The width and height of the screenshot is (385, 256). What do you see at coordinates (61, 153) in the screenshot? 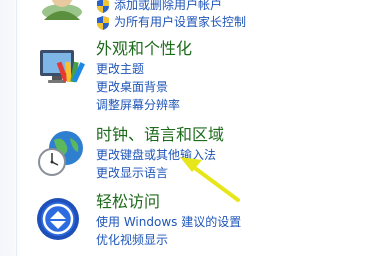
I see `clock-globe-icon` at bounding box center [61, 153].